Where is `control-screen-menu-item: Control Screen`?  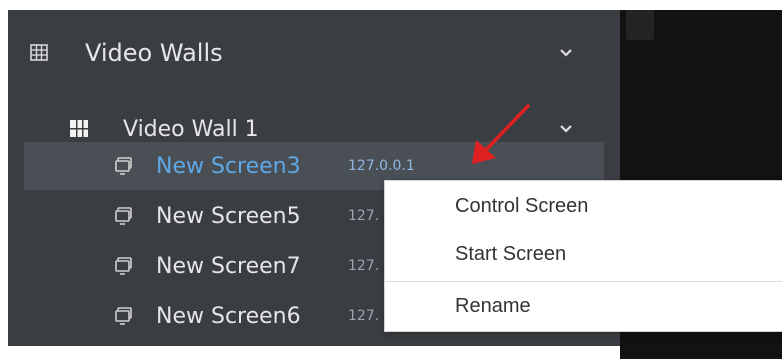
control-screen-menu-item: Control Screen is located at coordinates (583, 206).